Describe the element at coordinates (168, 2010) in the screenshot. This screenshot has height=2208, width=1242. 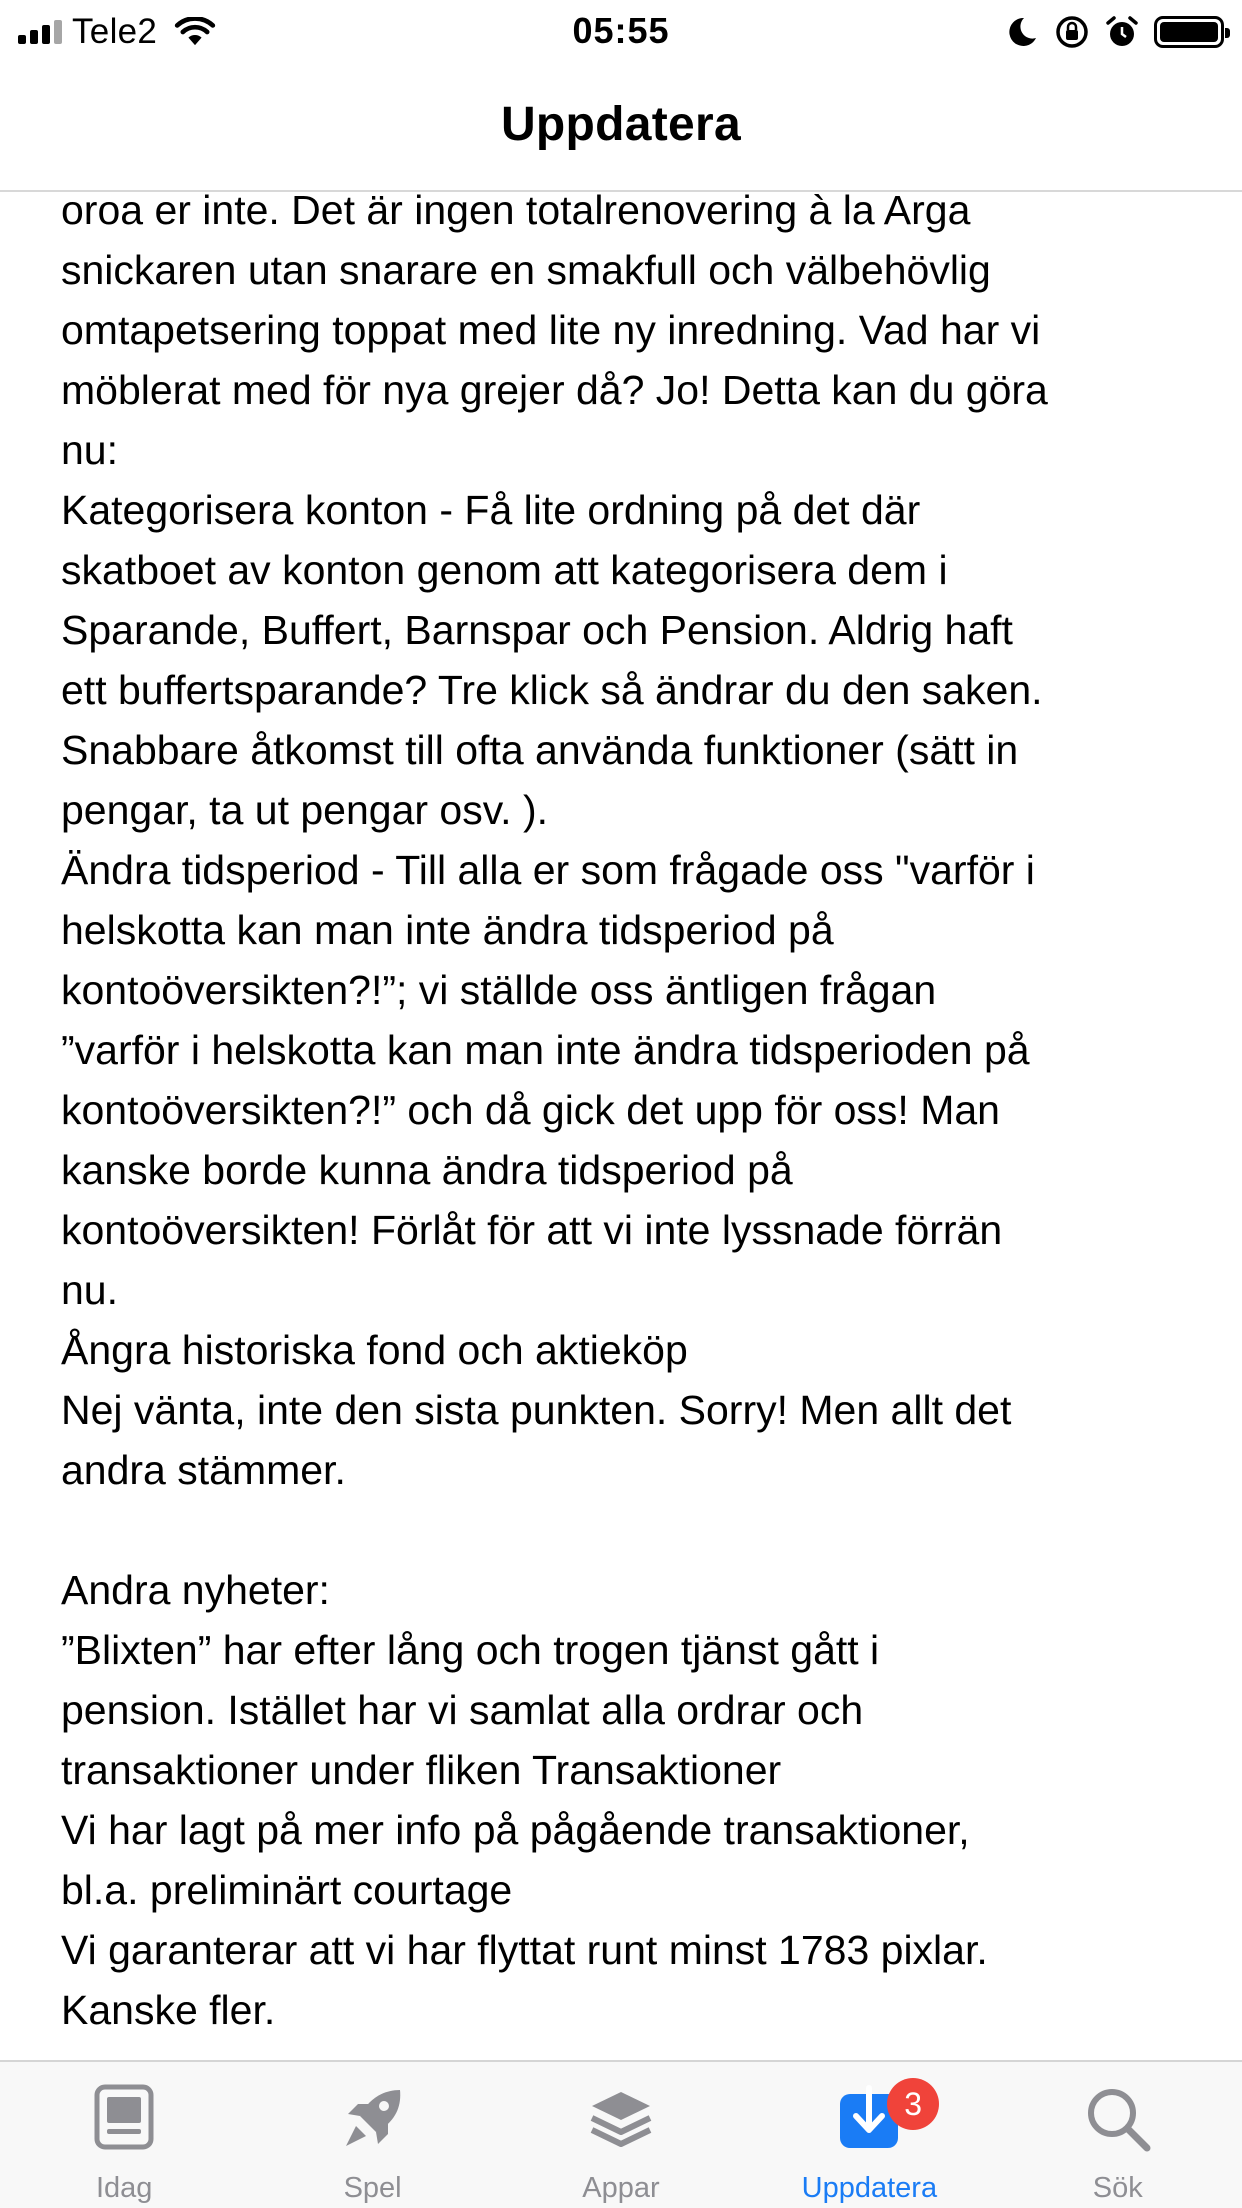
I see `release-notes-line: Kanske fler.` at that location.